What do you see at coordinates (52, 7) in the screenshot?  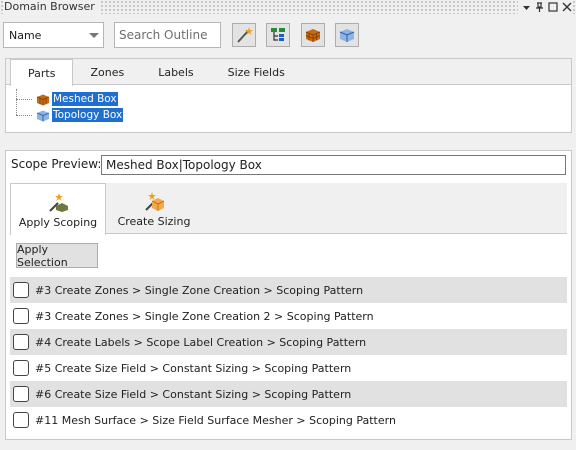 I see `panel-title: Domain Browser` at bounding box center [52, 7].